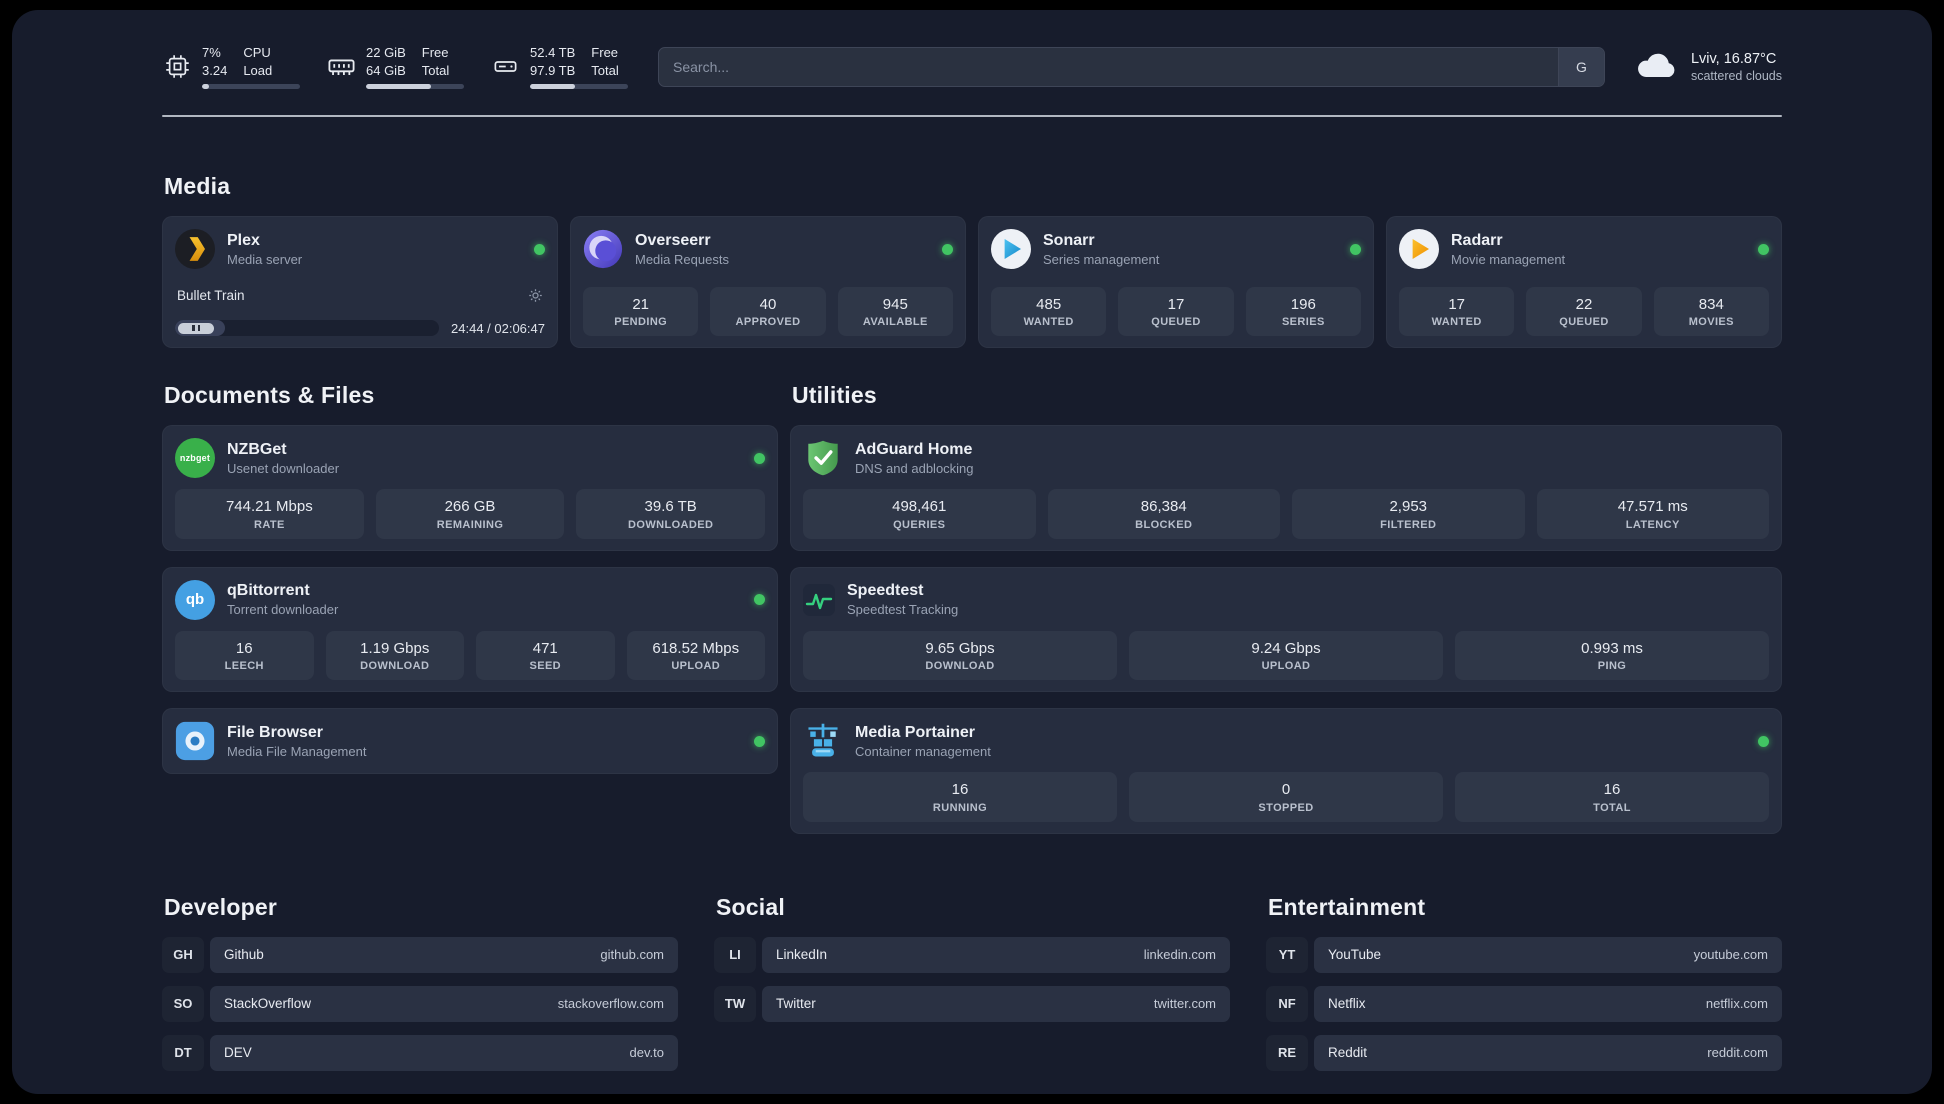 This screenshot has height=1104, width=1944. I want to click on stat-tile: 17 WANTED, so click(1457, 311).